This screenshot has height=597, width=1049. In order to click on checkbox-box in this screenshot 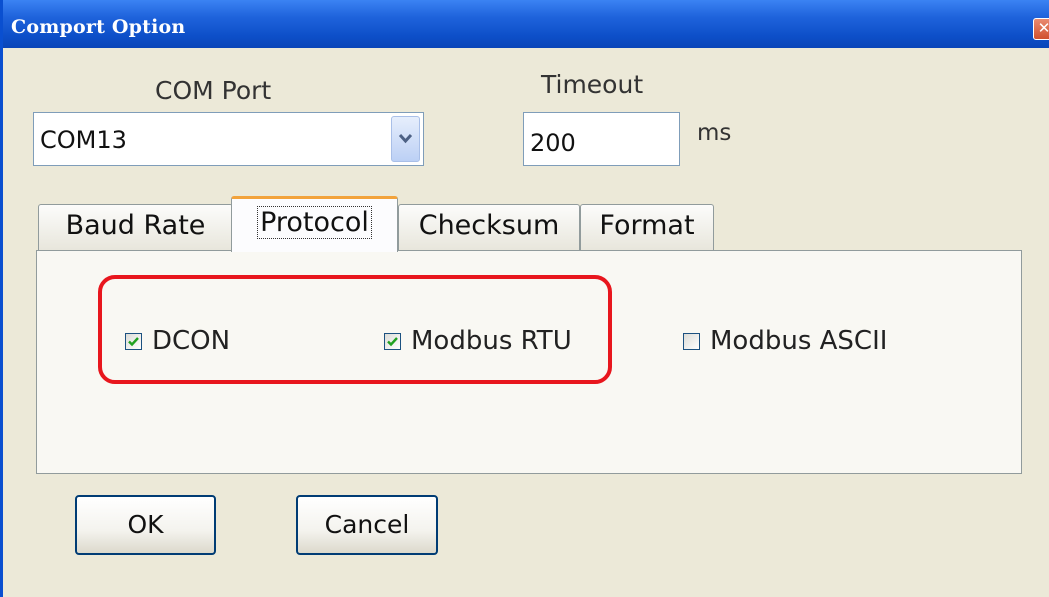, I will do `click(691, 341)`.